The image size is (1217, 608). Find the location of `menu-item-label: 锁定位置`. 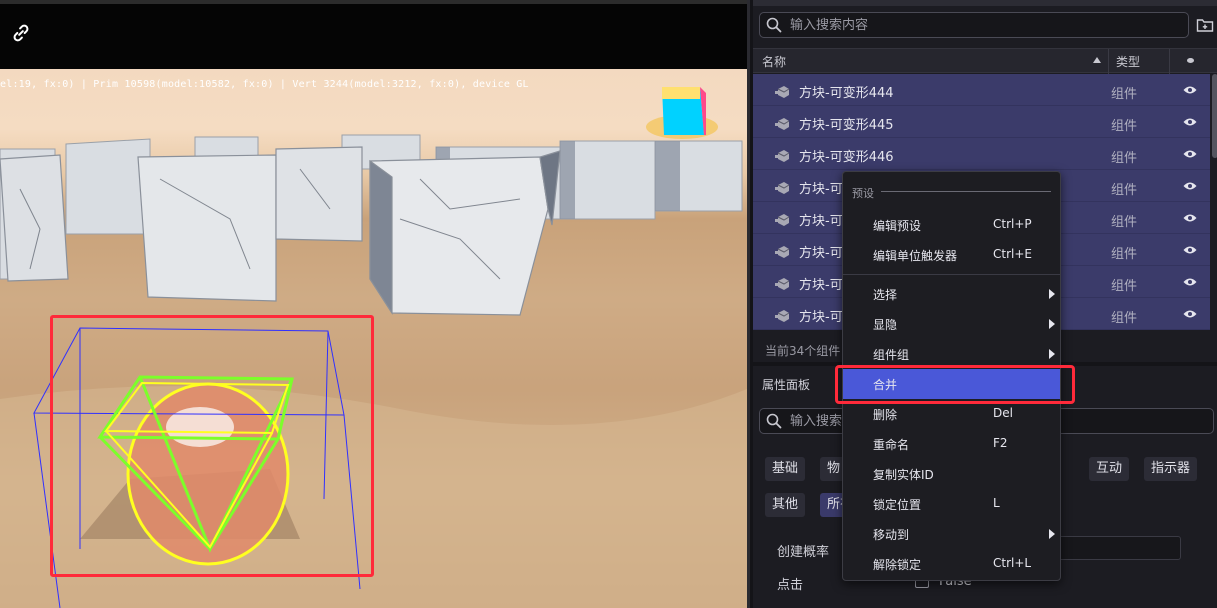

menu-item-label: 锁定位置 is located at coordinates (897, 505).